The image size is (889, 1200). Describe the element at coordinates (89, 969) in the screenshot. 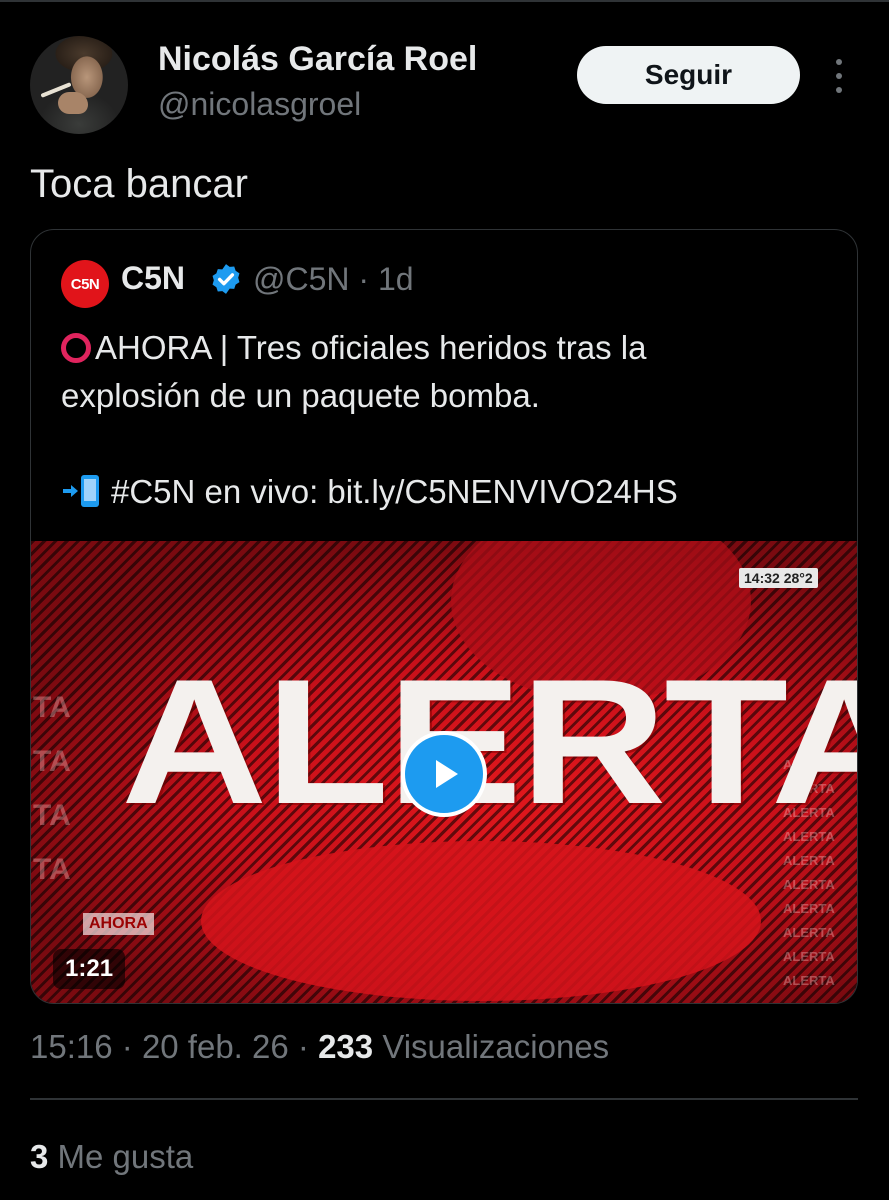

I see `video-duration: 1:21` at that location.